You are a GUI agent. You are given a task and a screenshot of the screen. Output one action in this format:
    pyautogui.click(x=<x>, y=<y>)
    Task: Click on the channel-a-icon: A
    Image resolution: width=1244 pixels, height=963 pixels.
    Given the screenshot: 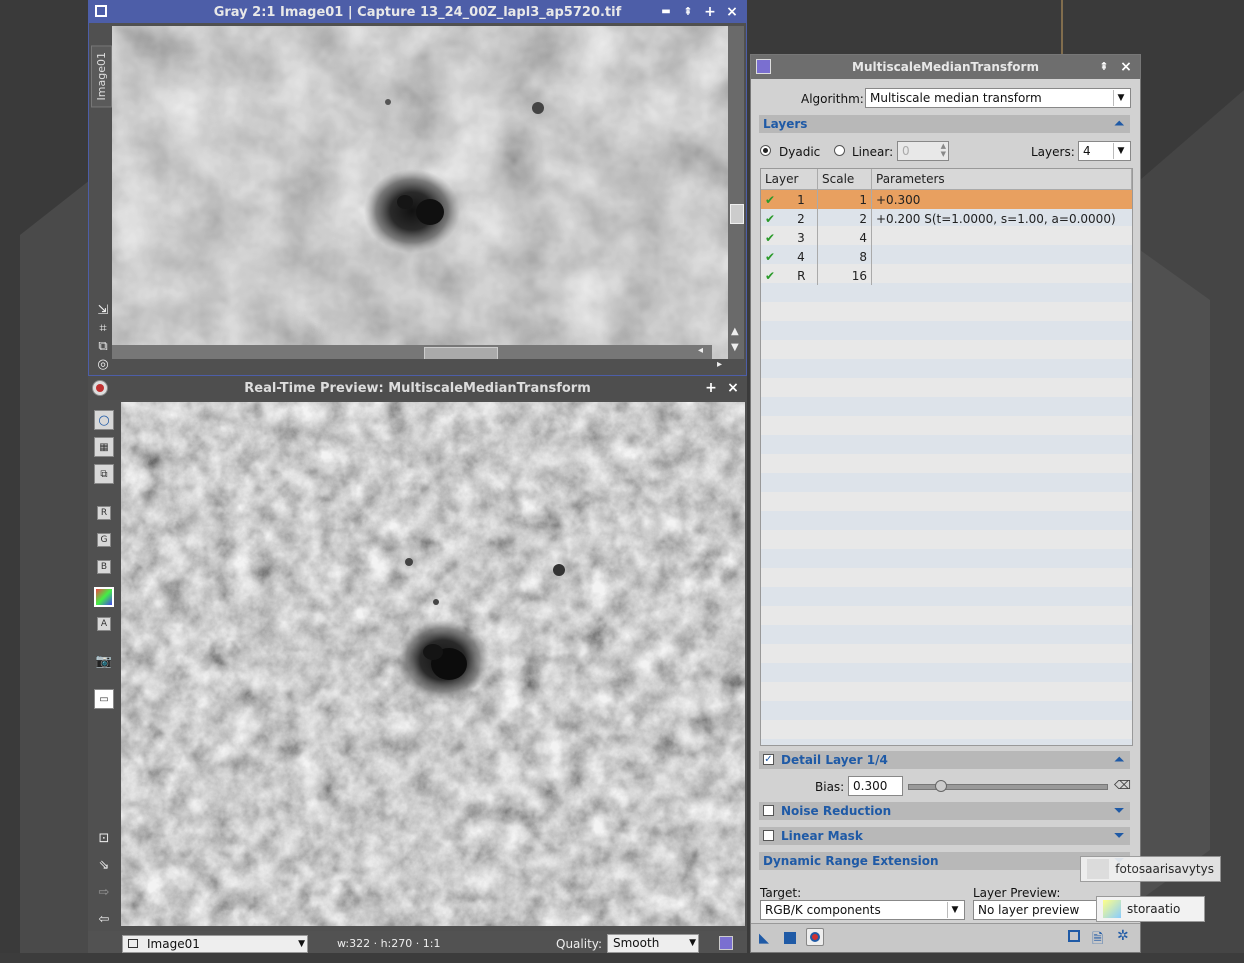 What is the action you would take?
    pyautogui.click(x=104, y=624)
    